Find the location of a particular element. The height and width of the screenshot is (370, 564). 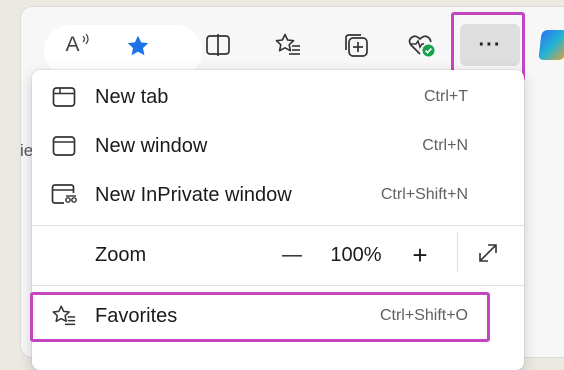

split-screen-icon is located at coordinates (218, 45).